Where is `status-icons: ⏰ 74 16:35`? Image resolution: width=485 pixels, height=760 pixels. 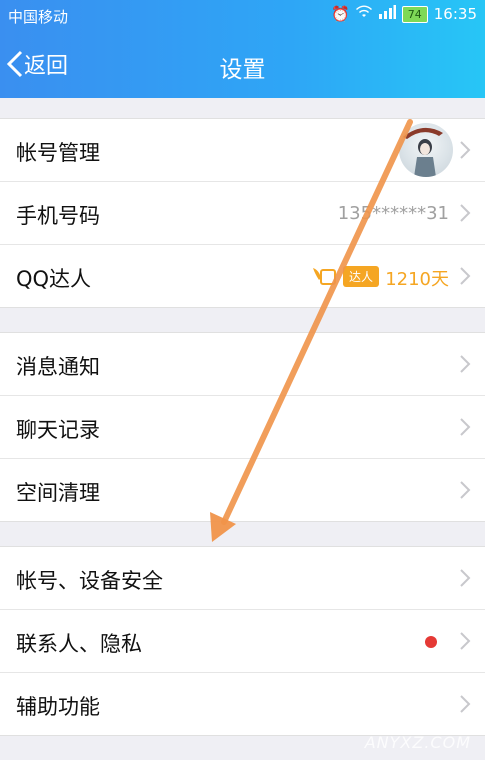 status-icons: ⏰ 74 16:35 is located at coordinates (404, 14).